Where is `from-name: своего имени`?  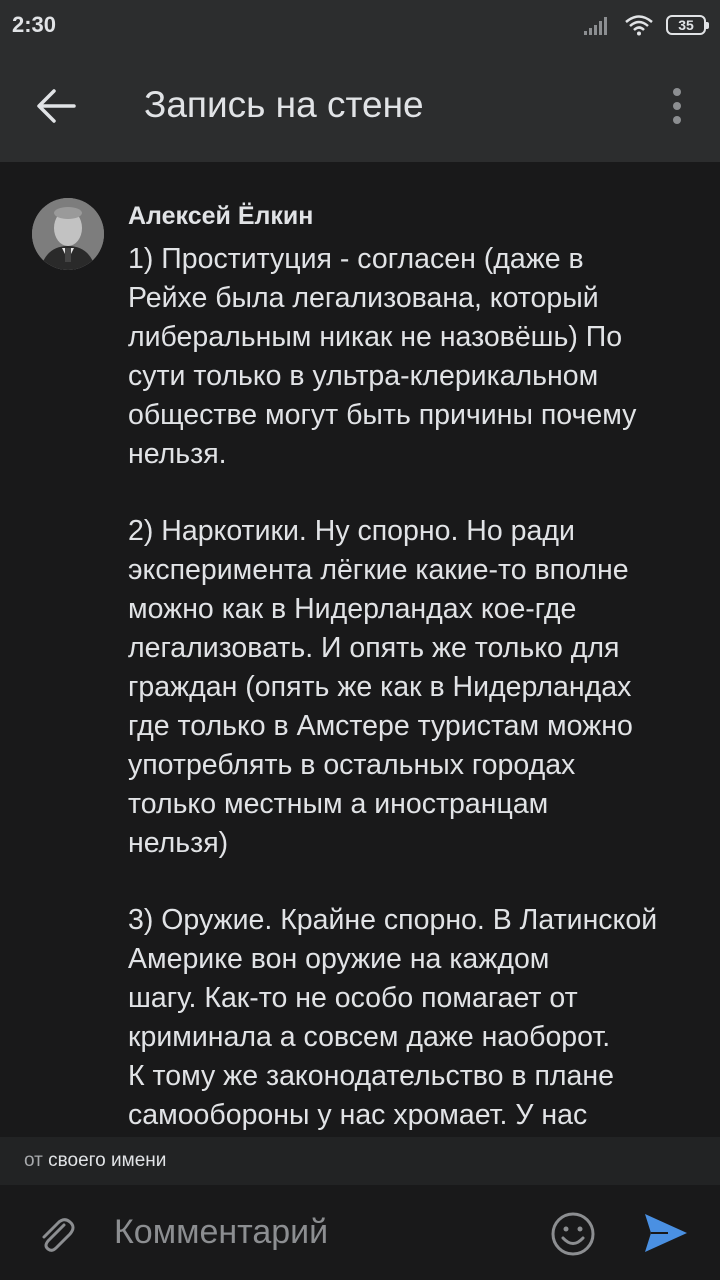 from-name: своего имени is located at coordinates (107, 1160).